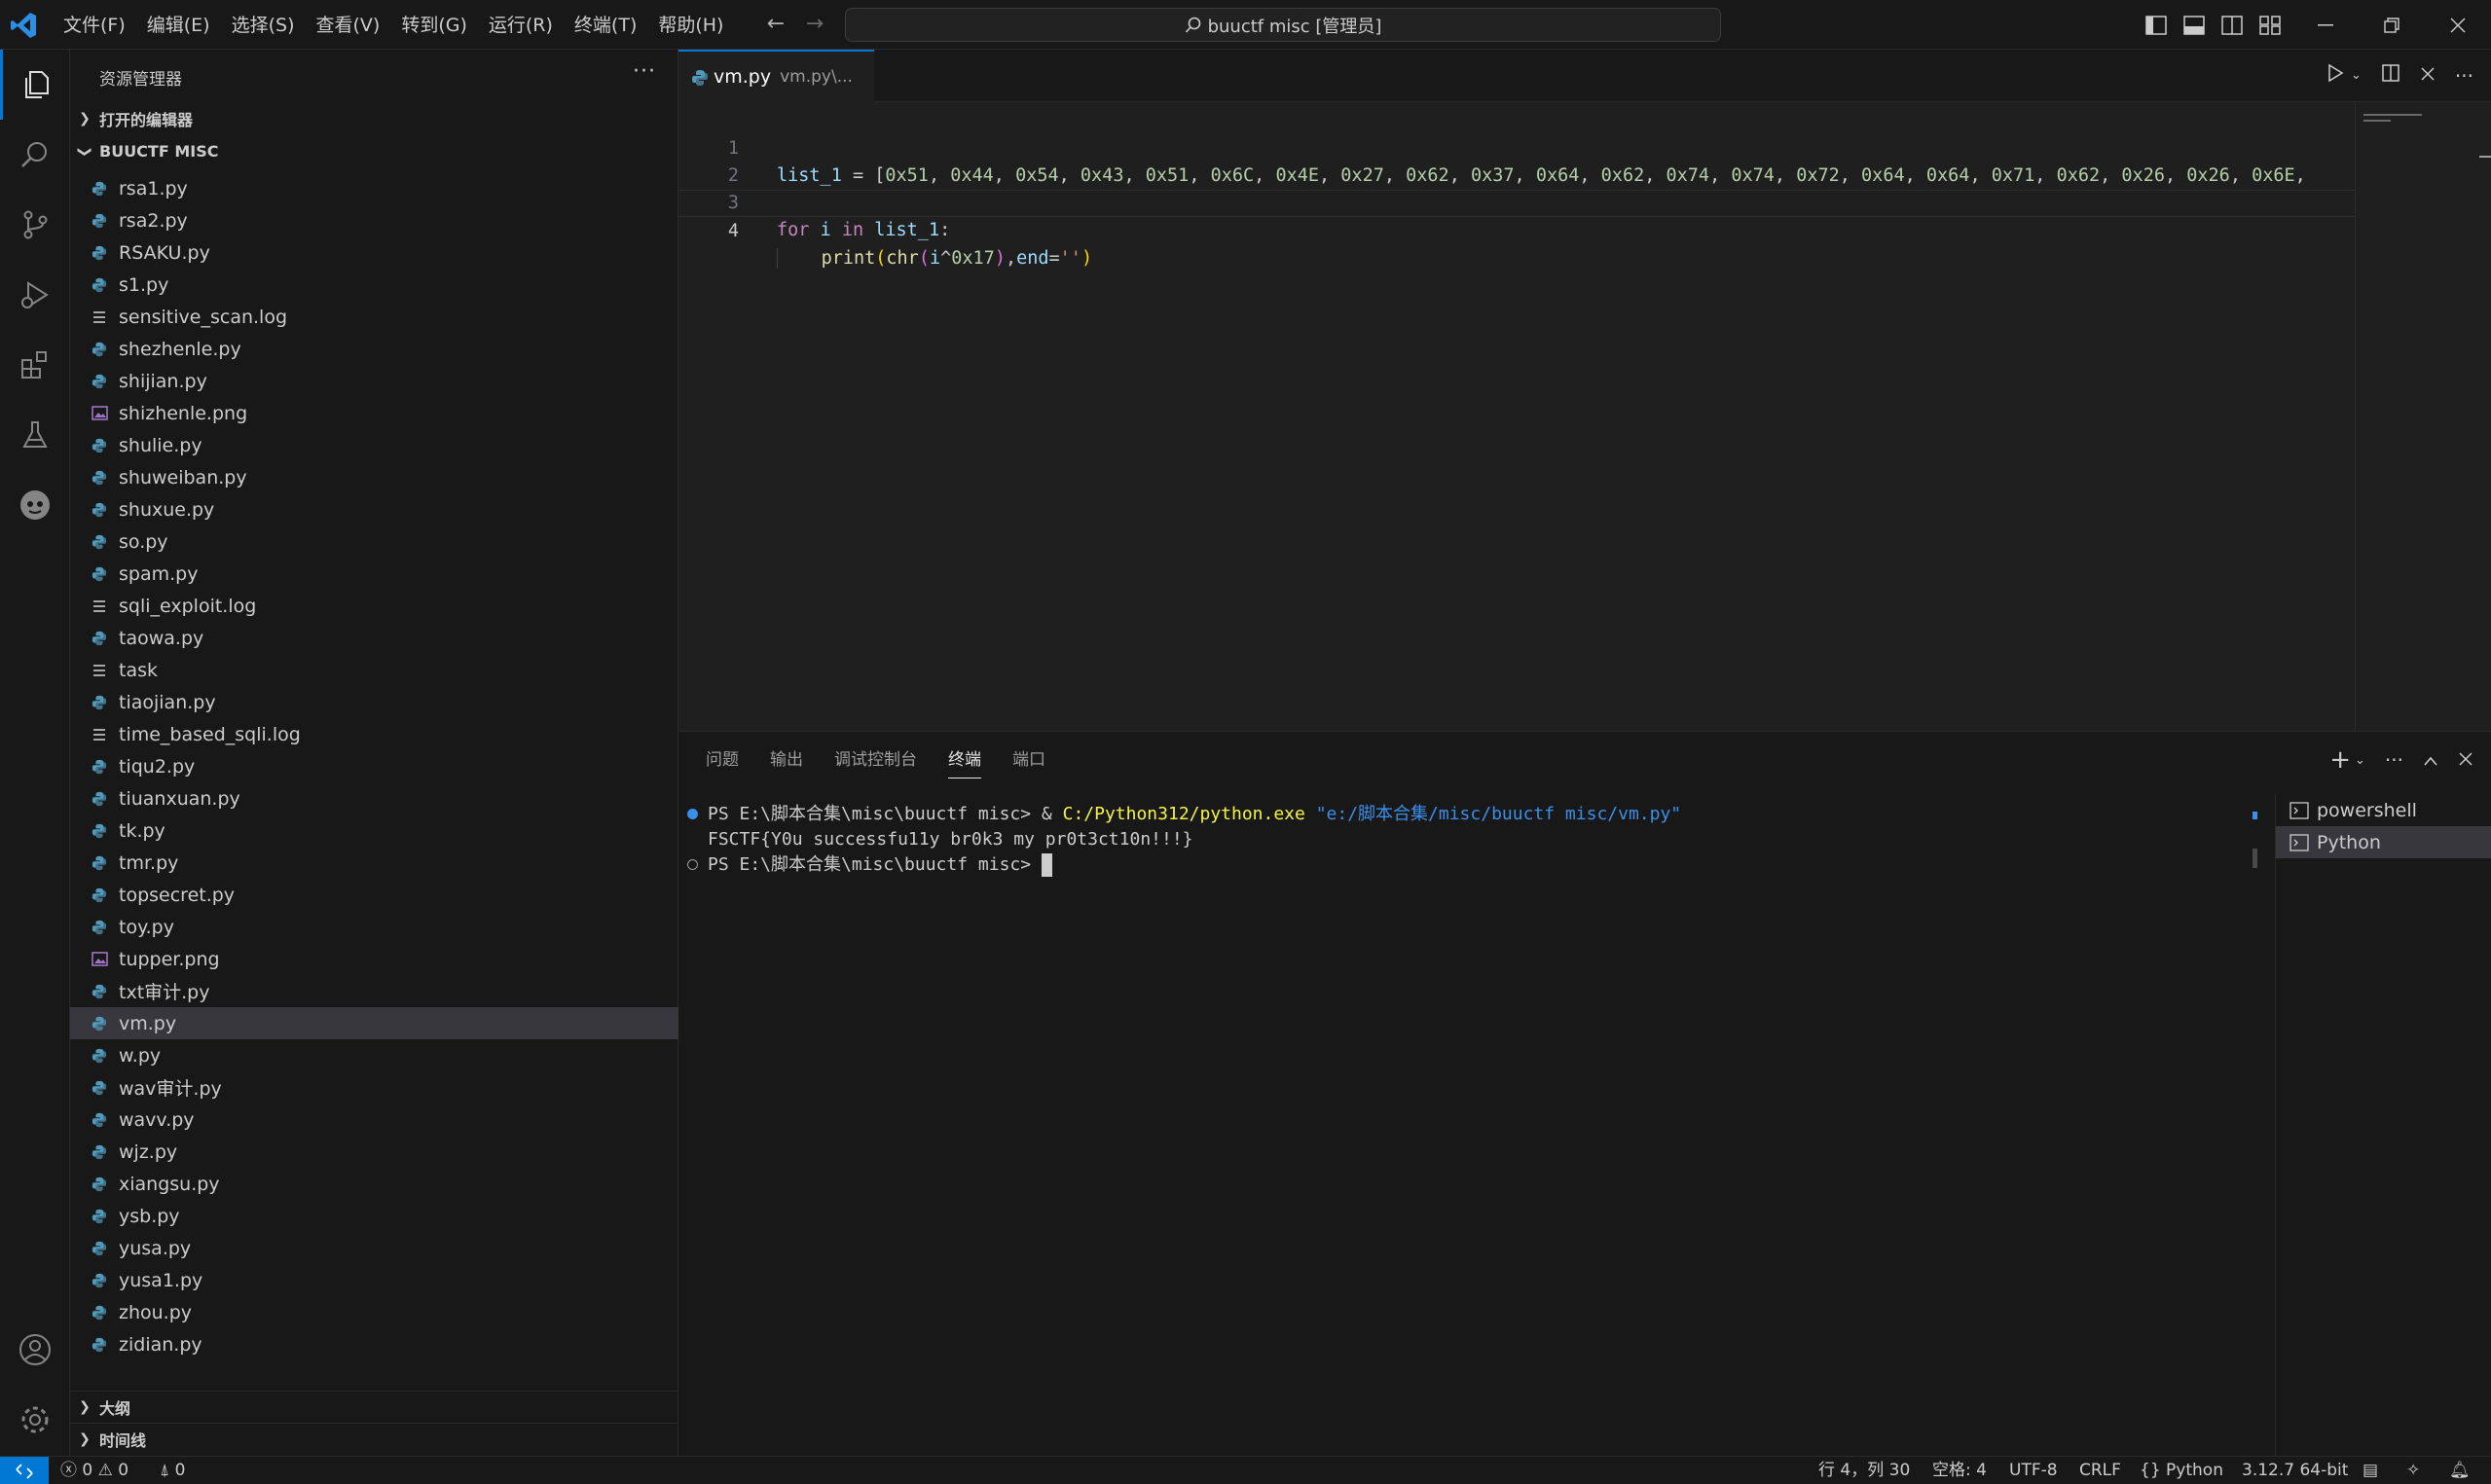 This screenshot has width=2491, height=1484. I want to click on terminal-scrollbar, so click(2255, 1125).